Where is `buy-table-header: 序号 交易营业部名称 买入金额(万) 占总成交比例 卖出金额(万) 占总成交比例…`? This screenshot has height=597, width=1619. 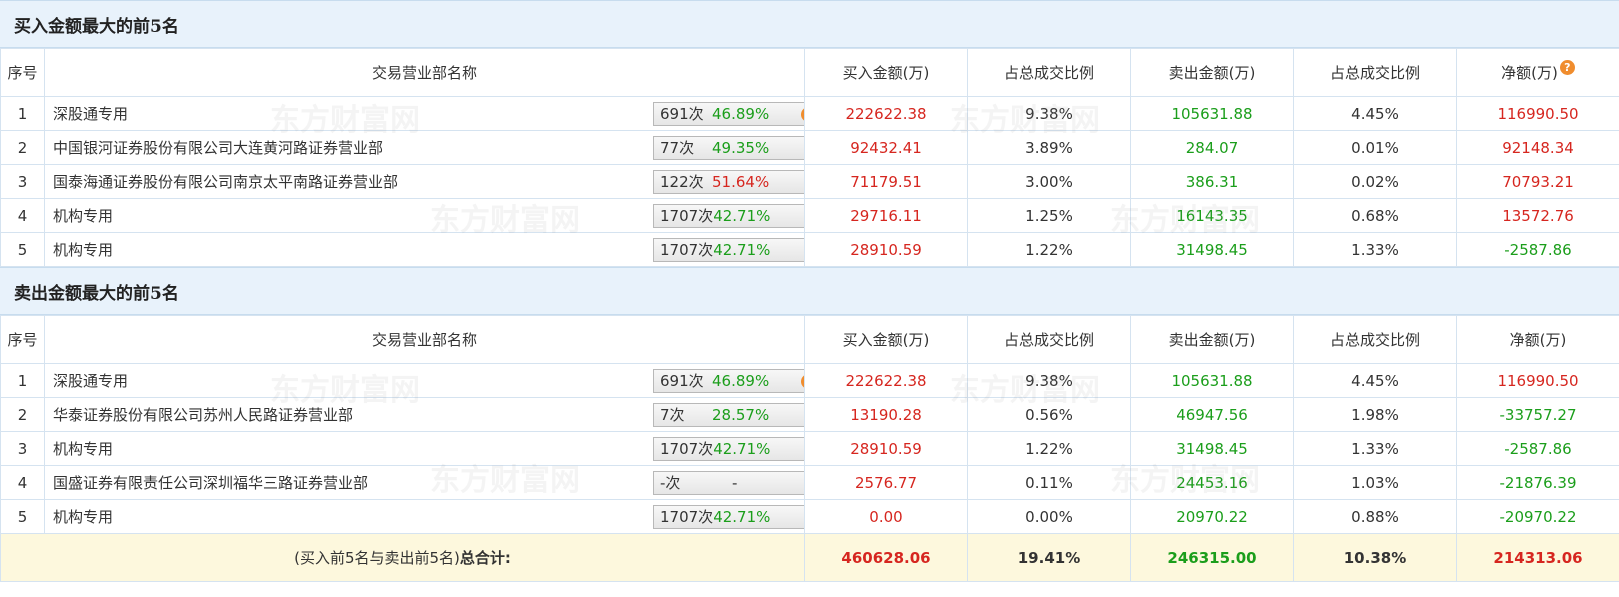 buy-table-header: 序号 交易营业部名称 买入金额(万) 占总成交比例 卖出金额(万) 占总成交比例… is located at coordinates (809, 72).